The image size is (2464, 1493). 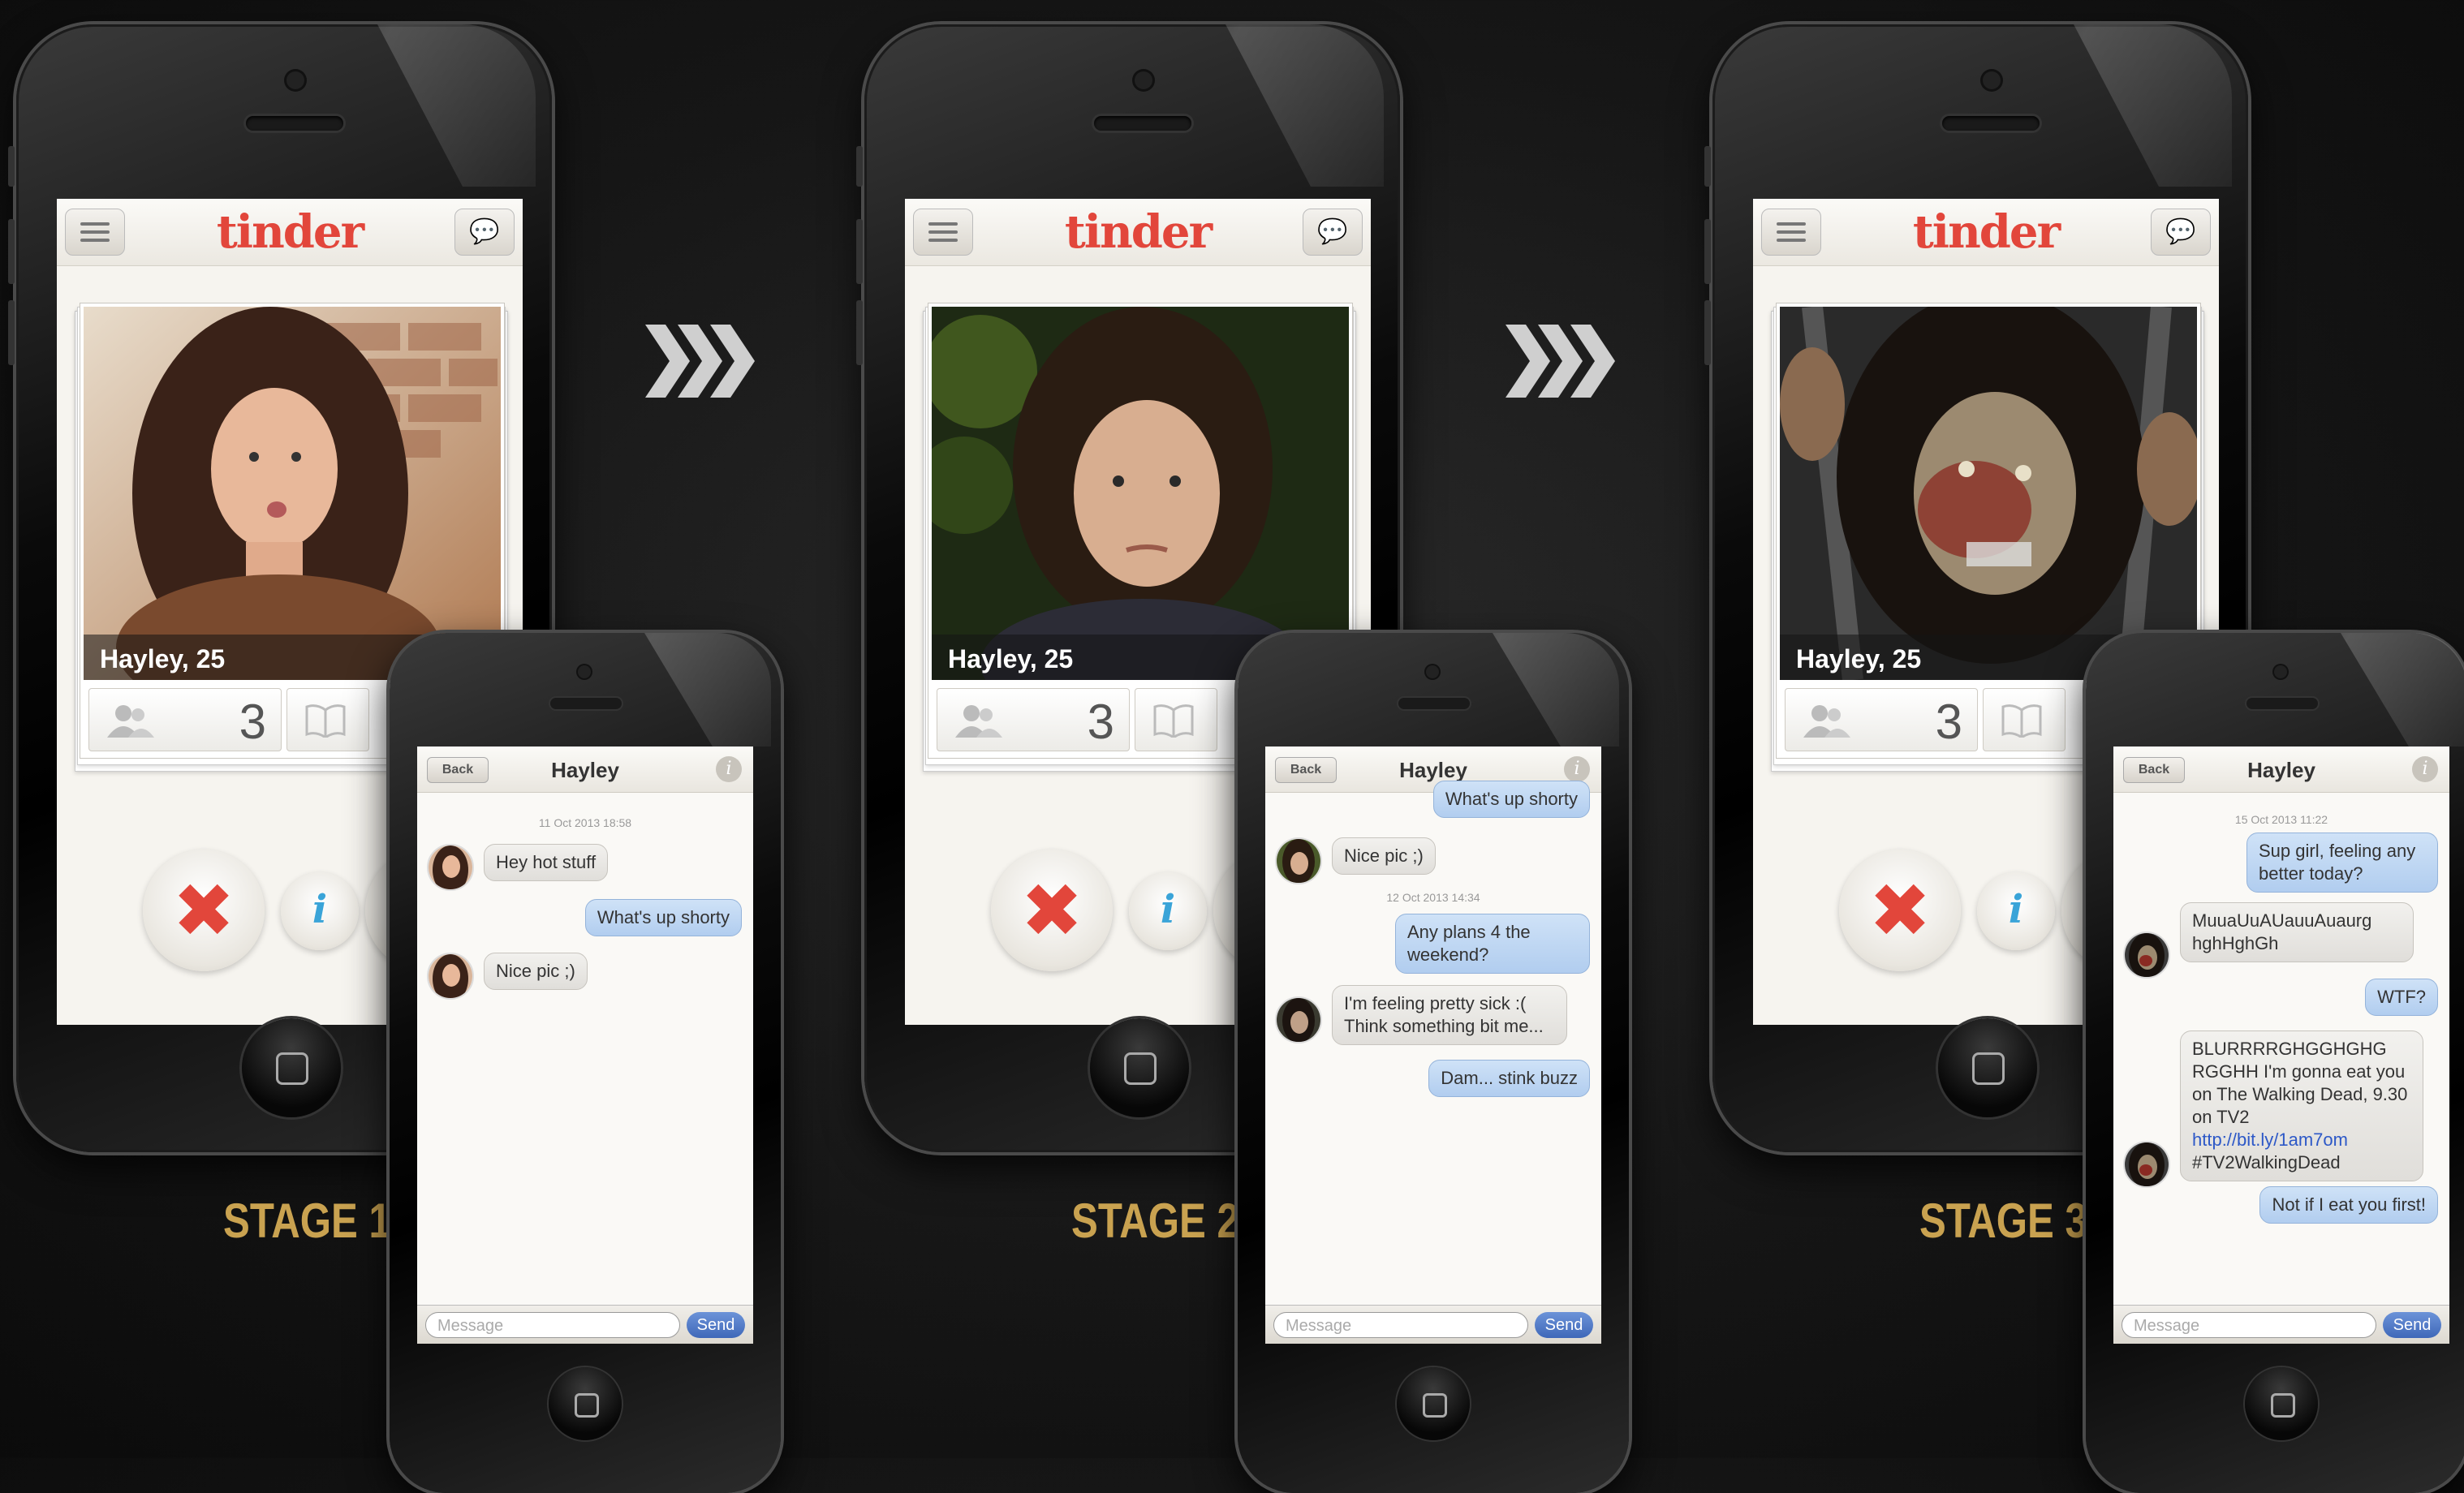 What do you see at coordinates (2297, 932) in the screenshot?
I see `message-bubble-received: MuuaUuAUauuAuaurg hghHghGh` at bounding box center [2297, 932].